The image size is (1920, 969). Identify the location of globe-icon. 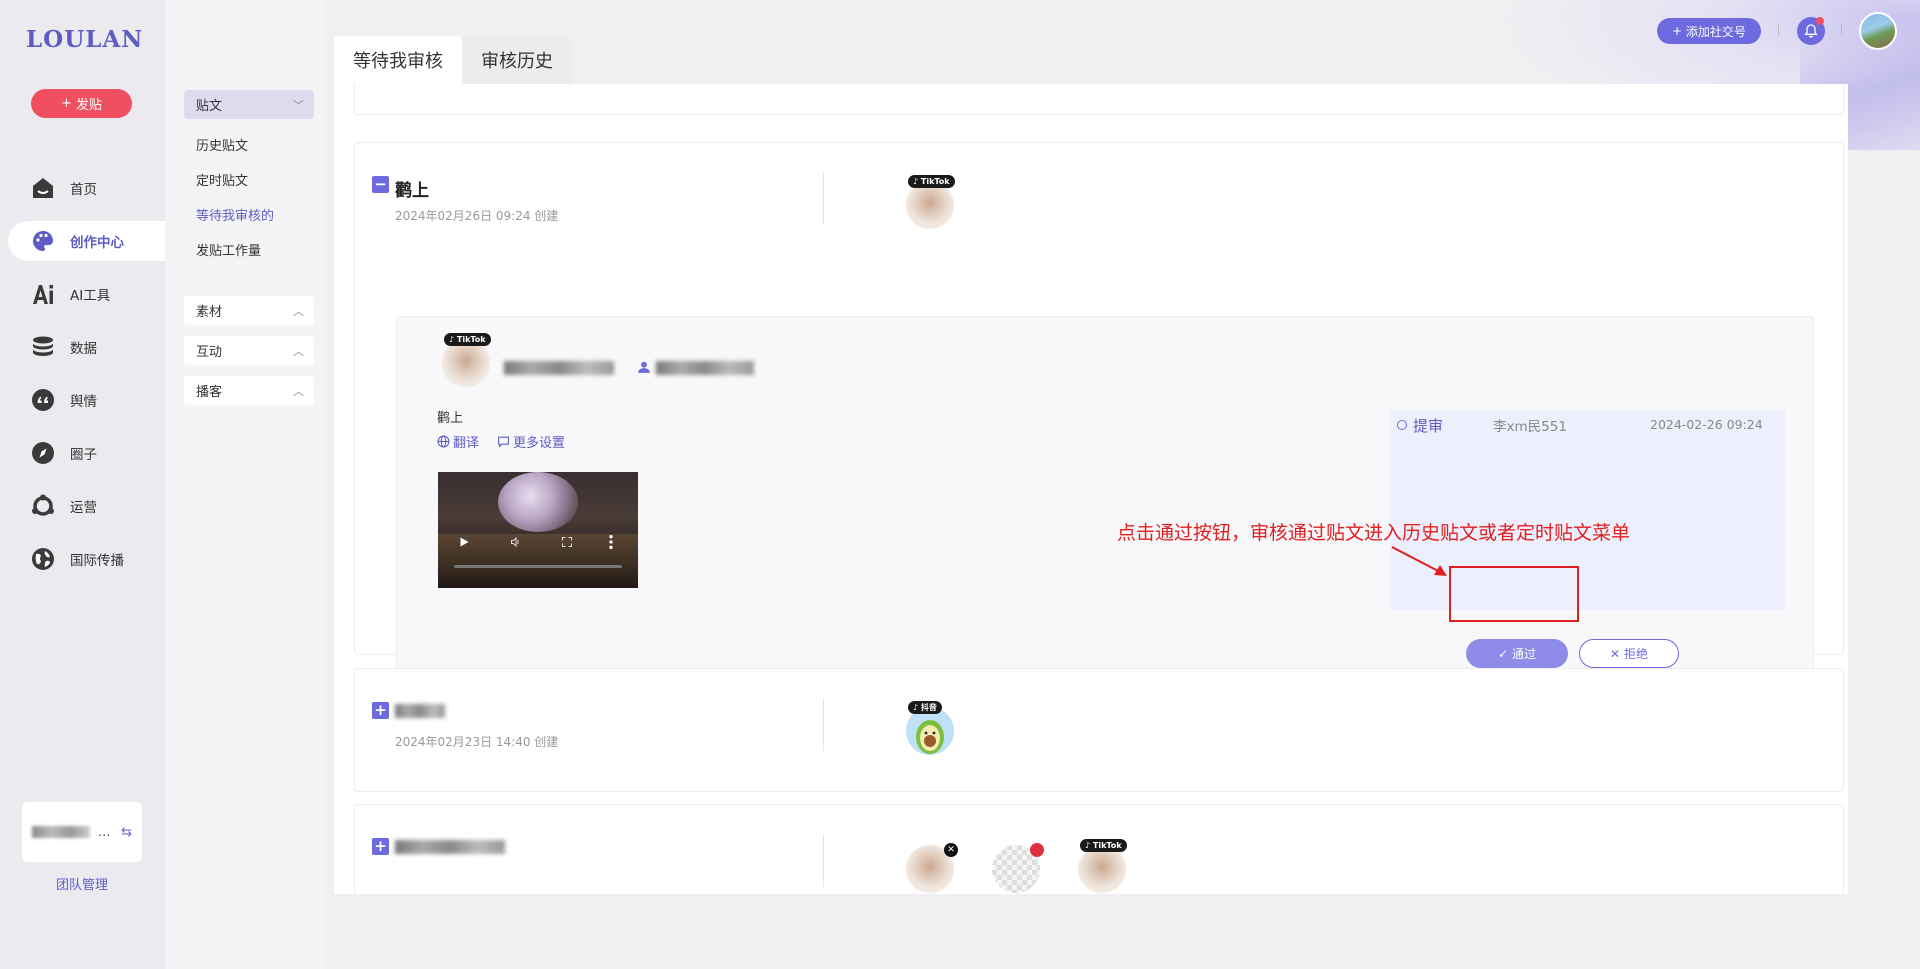
(443, 441).